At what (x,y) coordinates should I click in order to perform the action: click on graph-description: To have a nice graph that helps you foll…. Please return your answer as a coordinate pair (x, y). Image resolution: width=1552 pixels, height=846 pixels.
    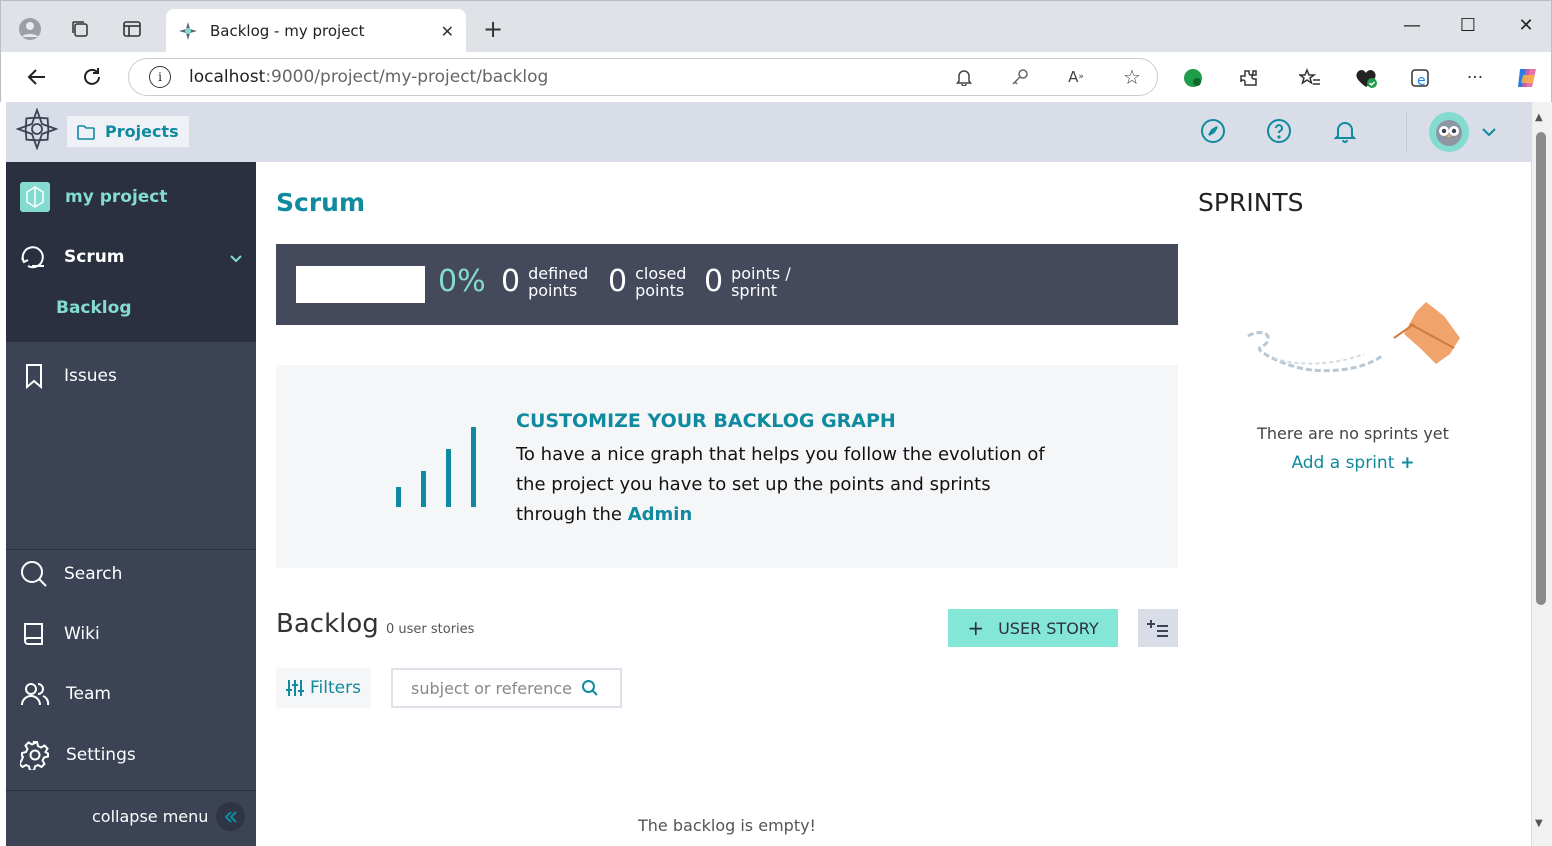
    Looking at the image, I should click on (780, 484).